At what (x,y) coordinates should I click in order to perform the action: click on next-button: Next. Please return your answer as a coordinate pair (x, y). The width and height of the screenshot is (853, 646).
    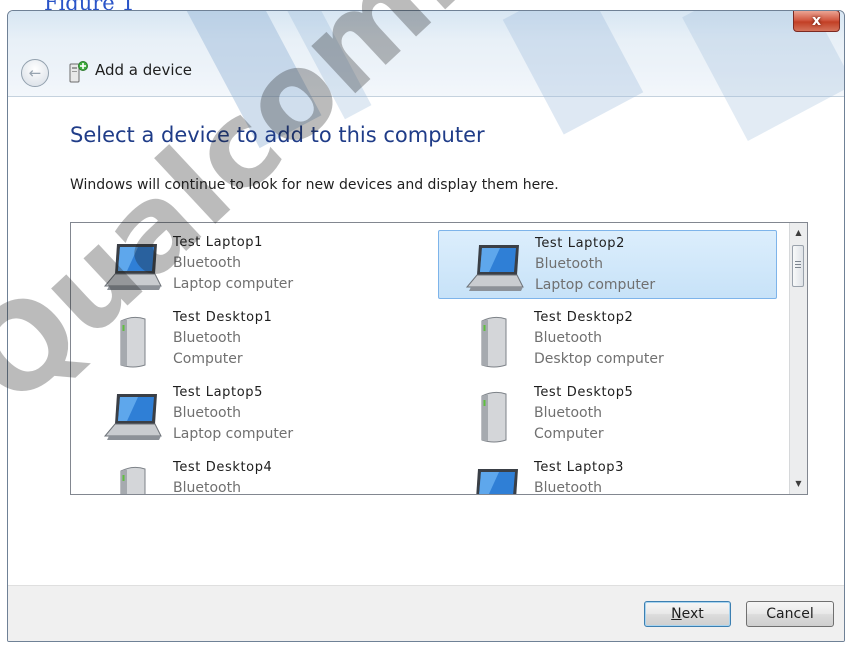
    Looking at the image, I should click on (687, 614).